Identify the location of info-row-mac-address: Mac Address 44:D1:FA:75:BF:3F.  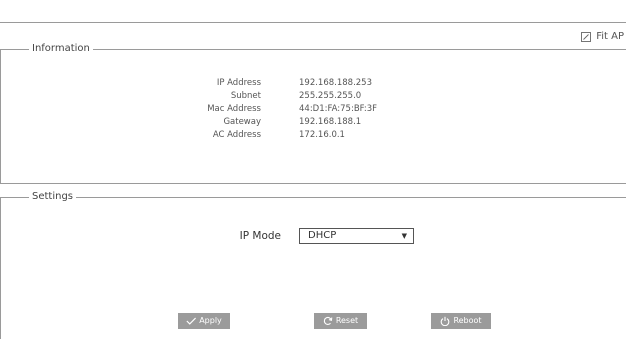
(313, 109).